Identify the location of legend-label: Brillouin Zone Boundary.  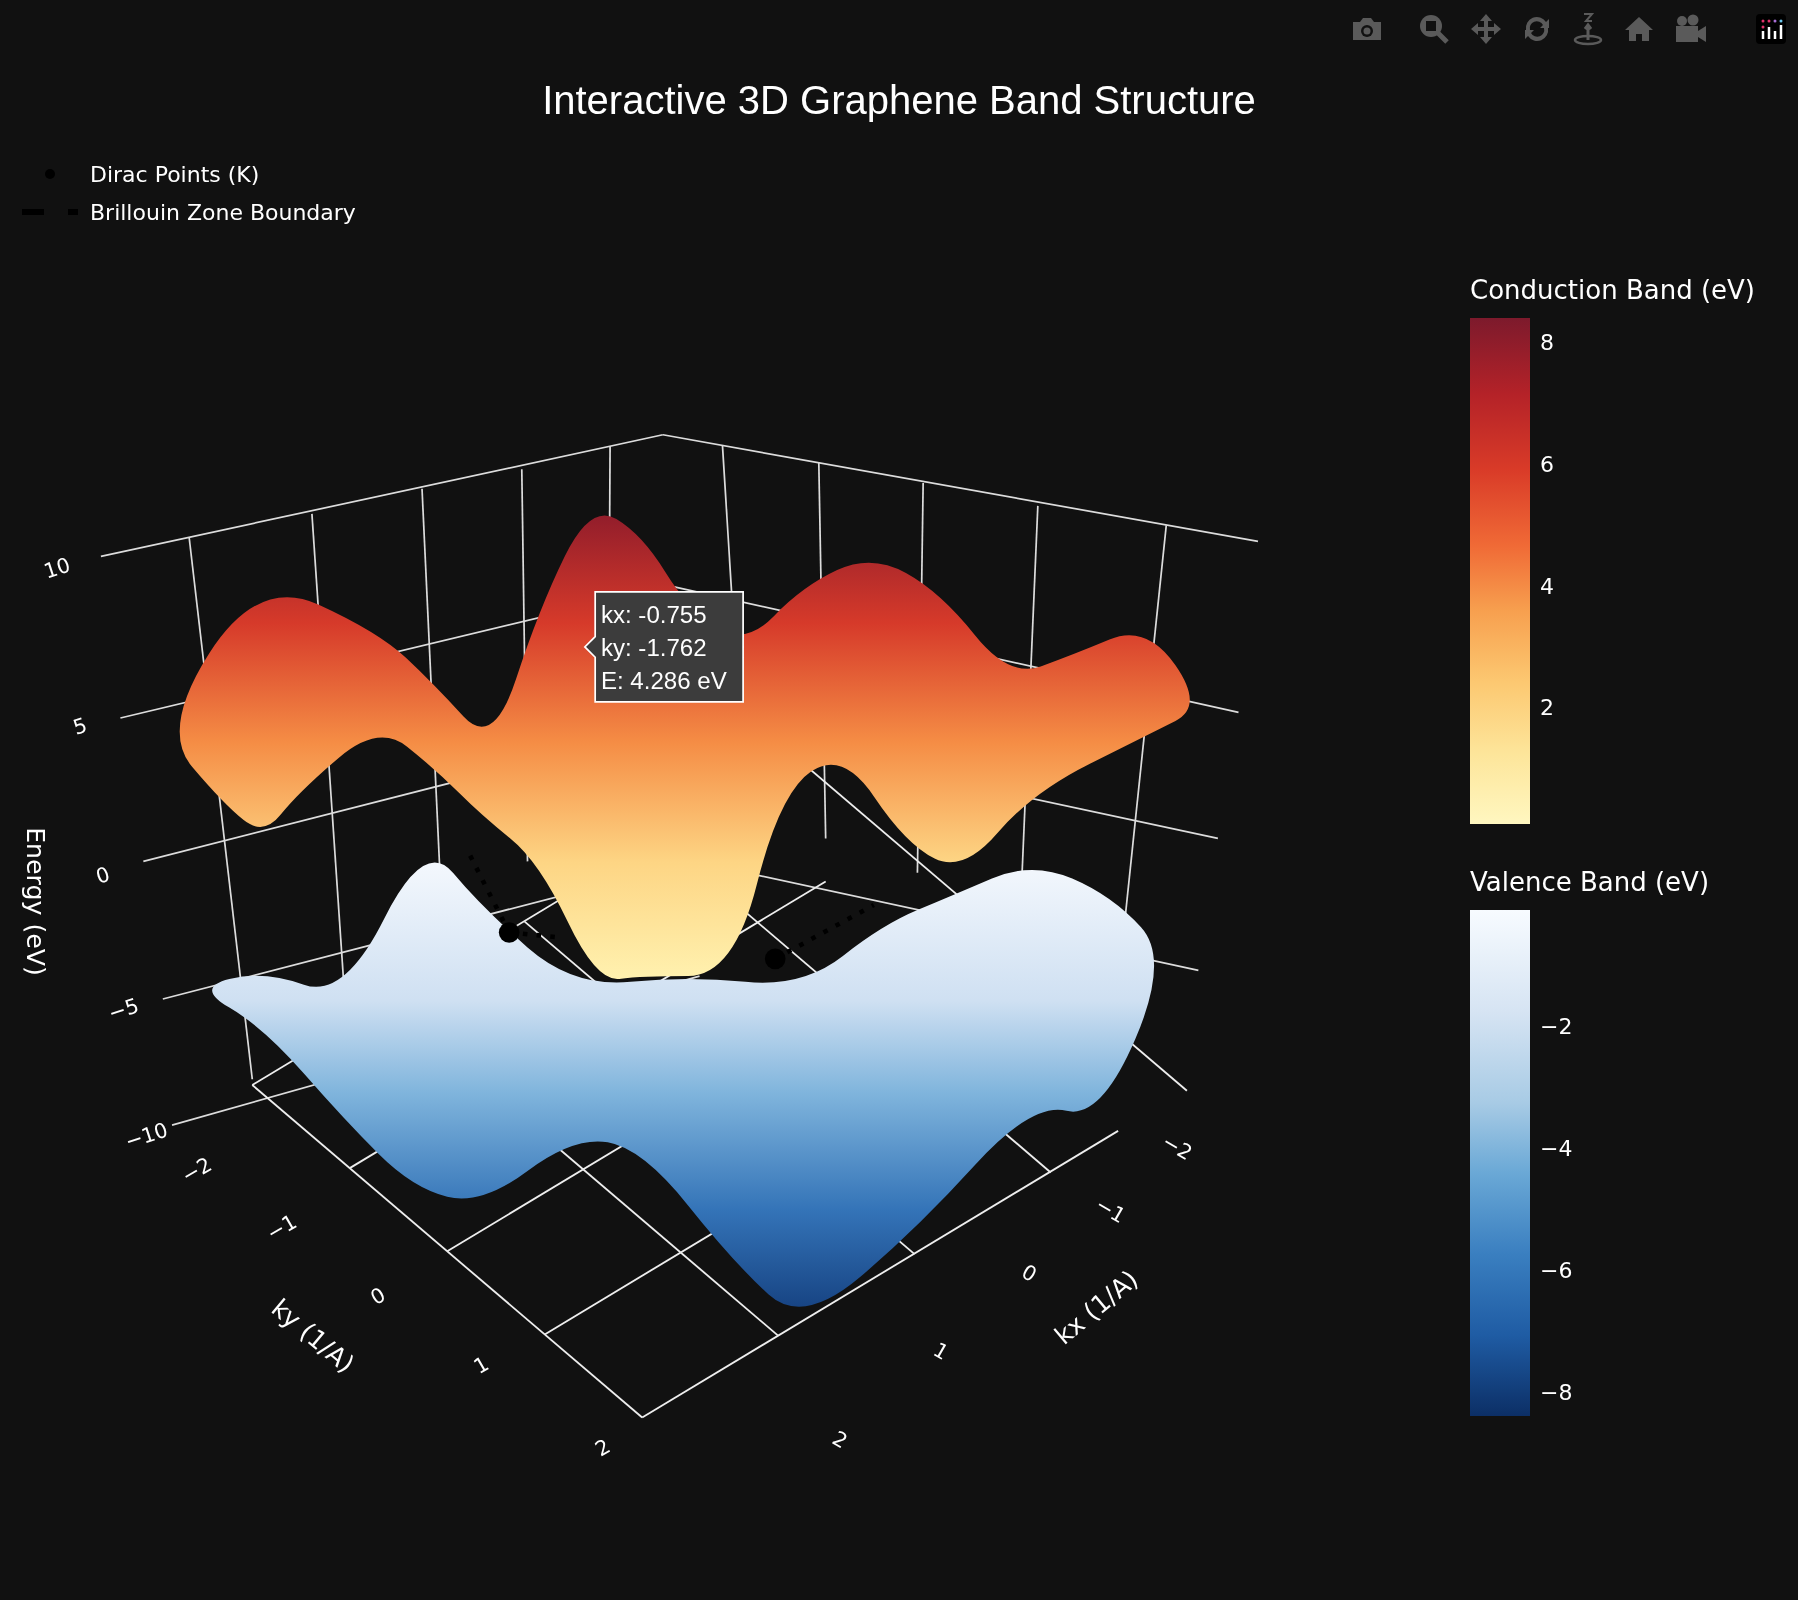
(223, 212).